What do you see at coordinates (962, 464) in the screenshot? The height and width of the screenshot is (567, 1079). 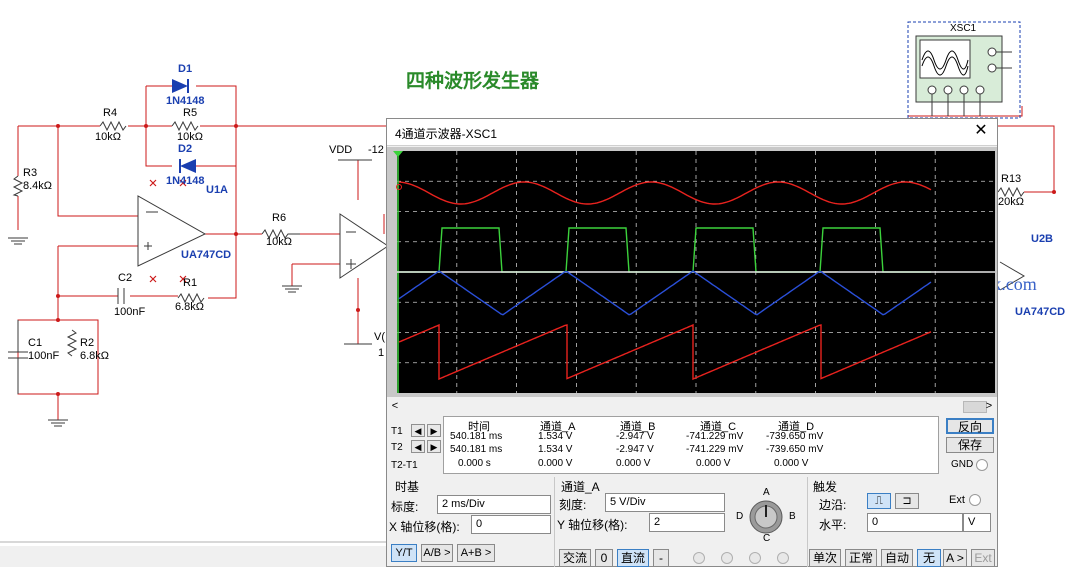 I see `gnd-label: GND` at bounding box center [962, 464].